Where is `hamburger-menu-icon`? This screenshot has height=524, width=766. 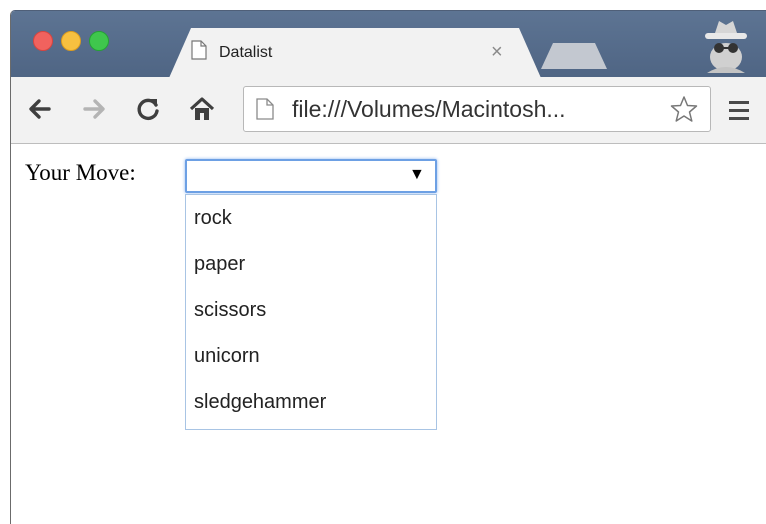 hamburger-menu-icon is located at coordinates (739, 113).